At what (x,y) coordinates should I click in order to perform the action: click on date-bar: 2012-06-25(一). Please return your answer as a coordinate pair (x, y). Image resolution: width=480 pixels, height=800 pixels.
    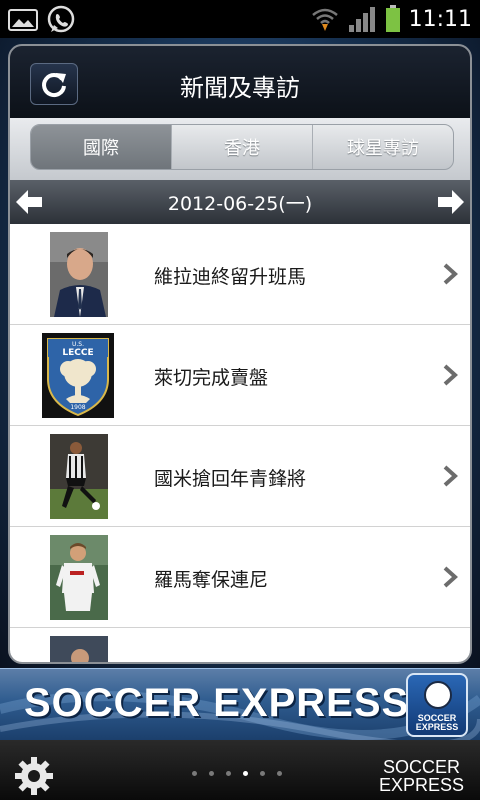
    Looking at the image, I should click on (240, 202).